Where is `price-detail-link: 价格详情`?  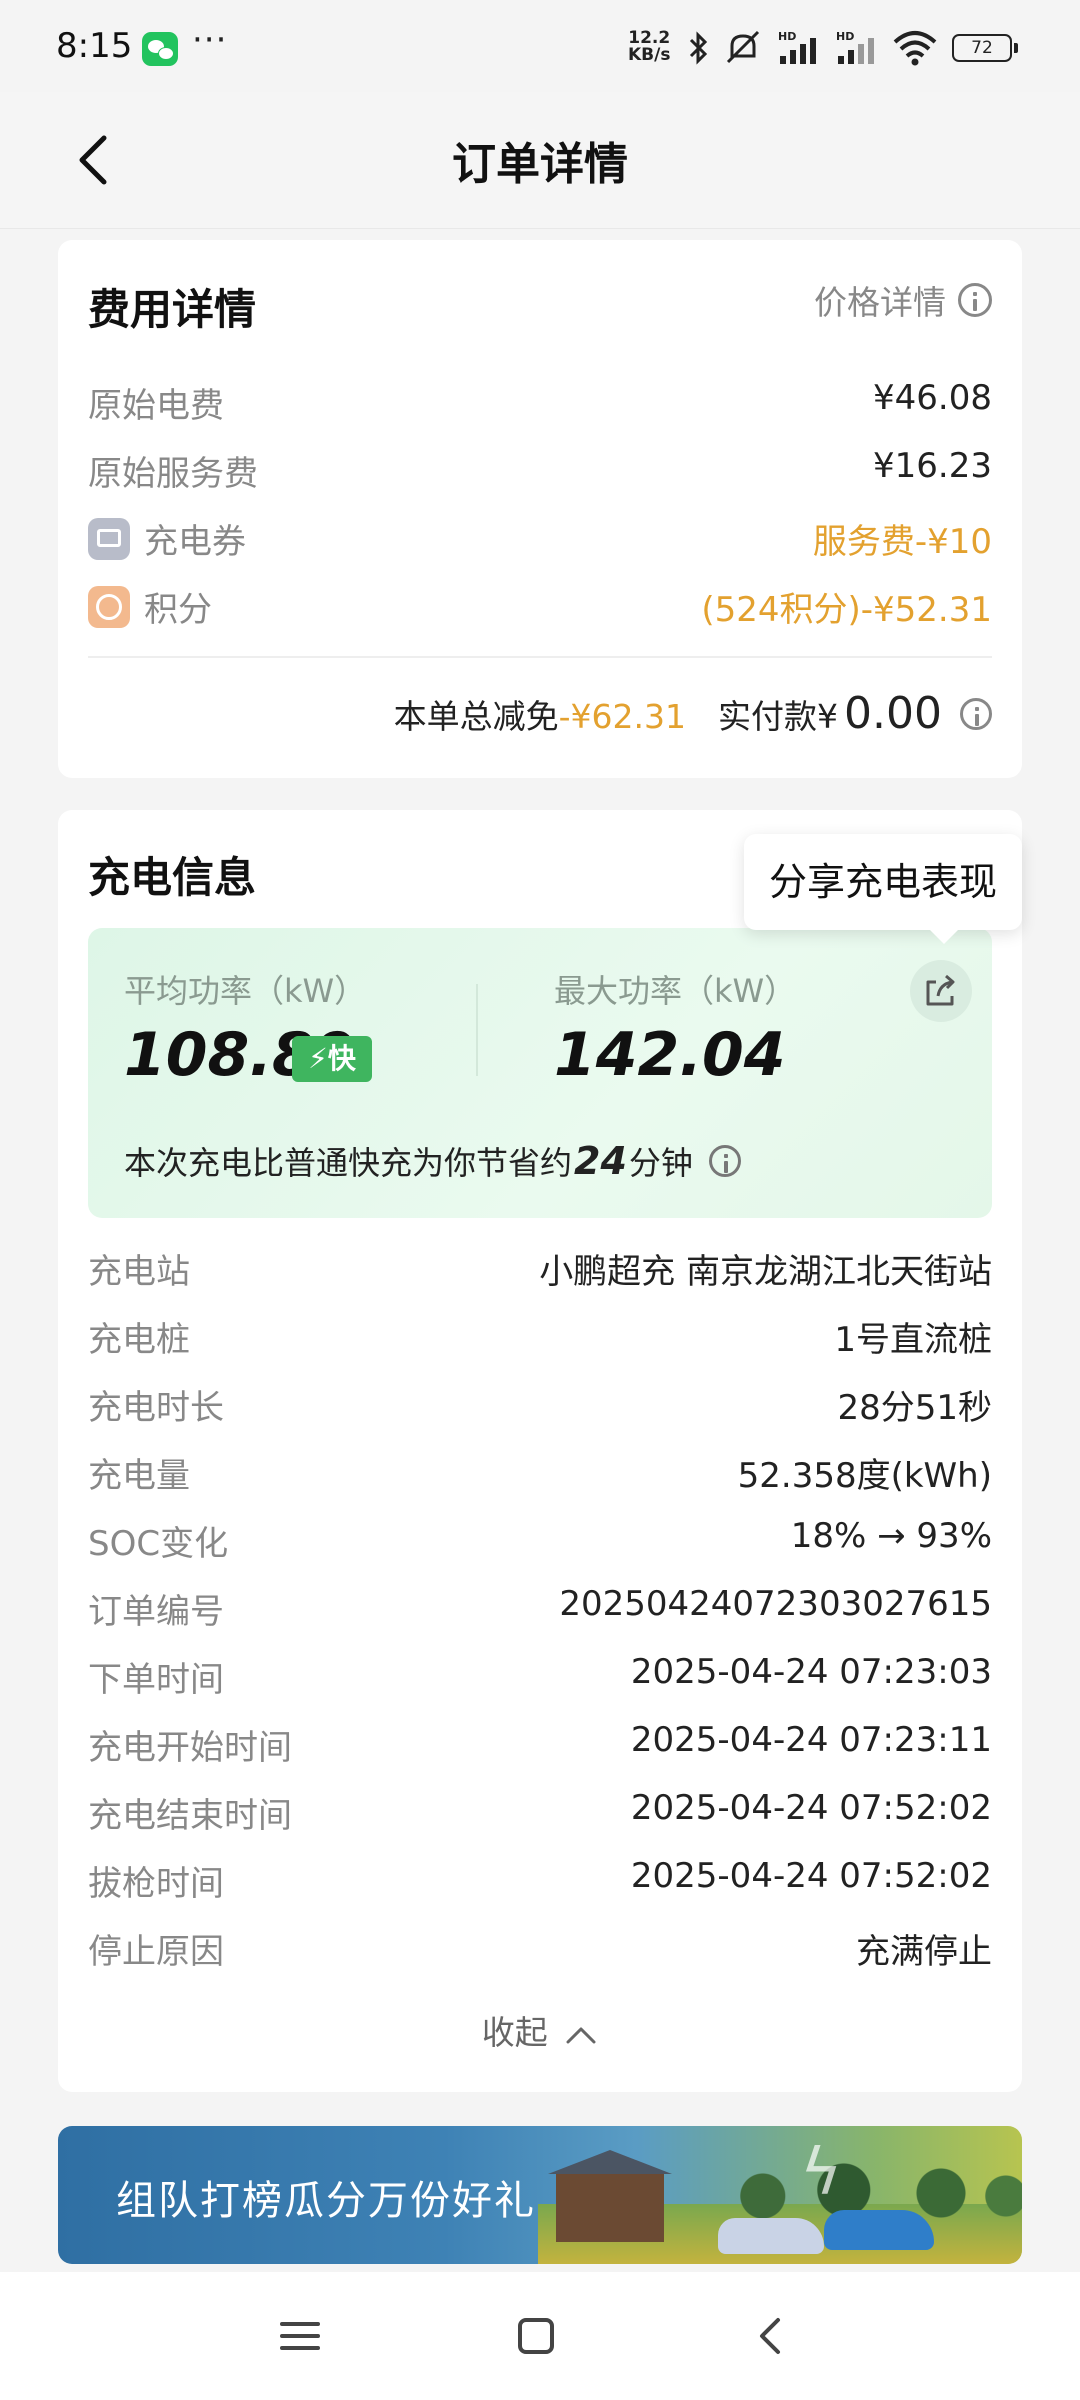
price-detail-link: 价格详情 is located at coordinates (903, 300).